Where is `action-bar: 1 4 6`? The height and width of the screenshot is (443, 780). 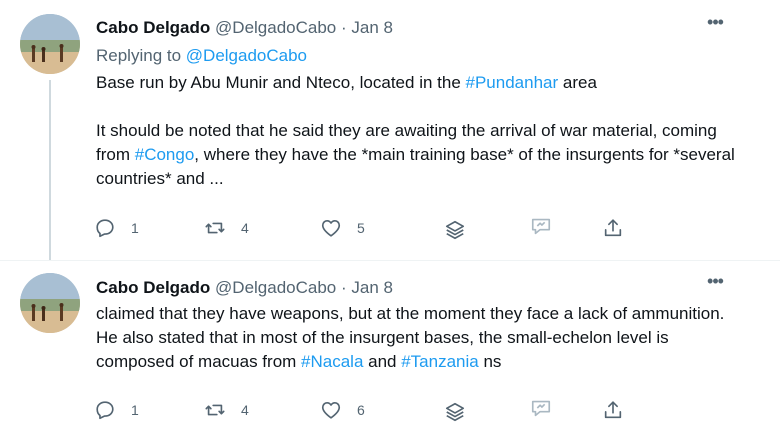
action-bar: 1 4 6 is located at coordinates (374, 410).